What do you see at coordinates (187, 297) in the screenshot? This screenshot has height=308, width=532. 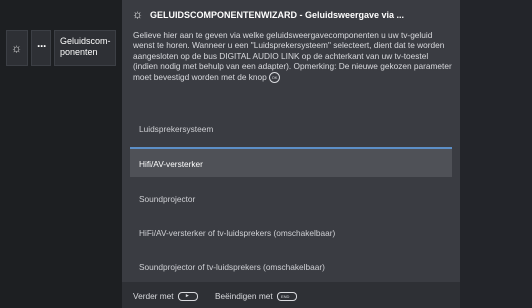 I see `right-key-icon: ►` at bounding box center [187, 297].